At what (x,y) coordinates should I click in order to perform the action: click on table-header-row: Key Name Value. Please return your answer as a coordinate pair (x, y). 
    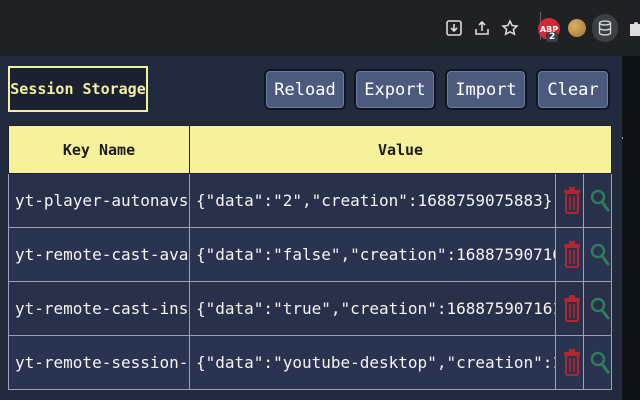
    Looking at the image, I should click on (310, 149).